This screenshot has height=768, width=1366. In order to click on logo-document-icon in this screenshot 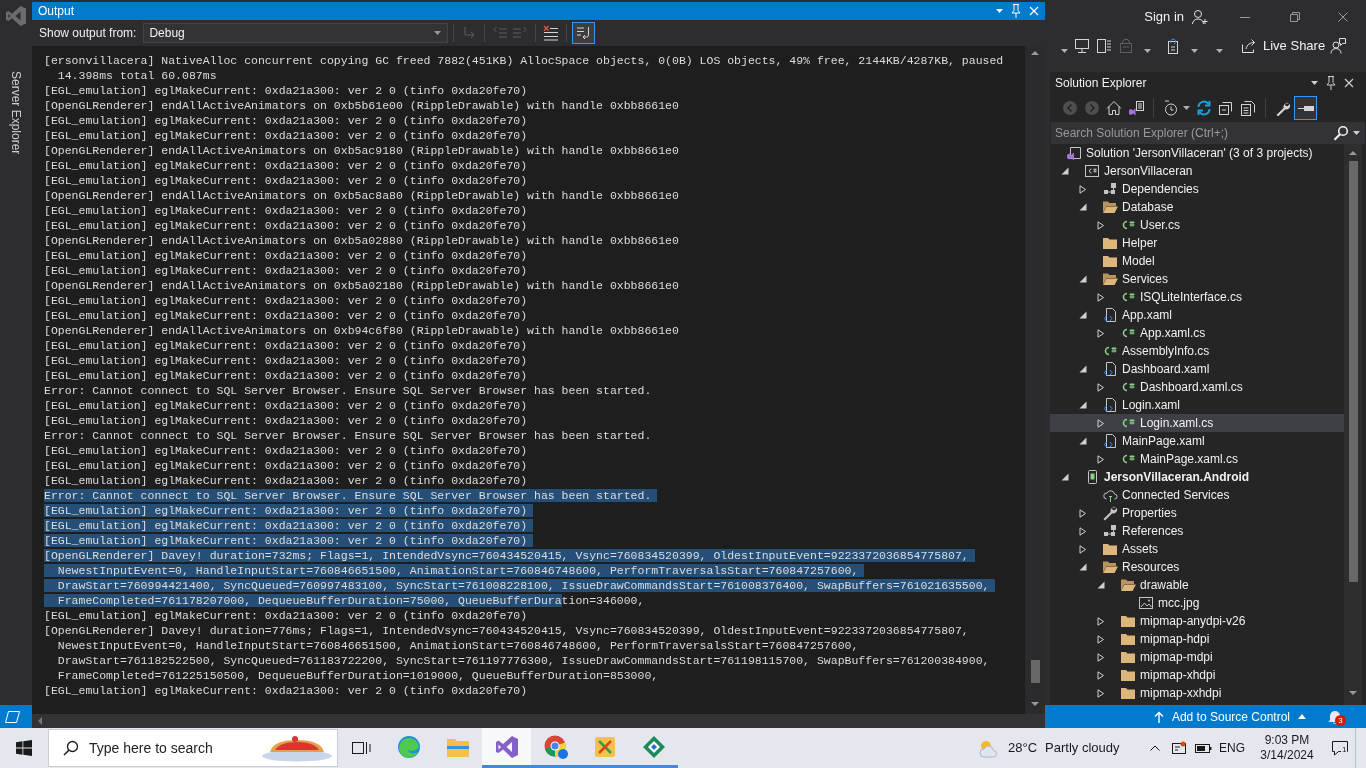, I will do `click(1136, 108)`.